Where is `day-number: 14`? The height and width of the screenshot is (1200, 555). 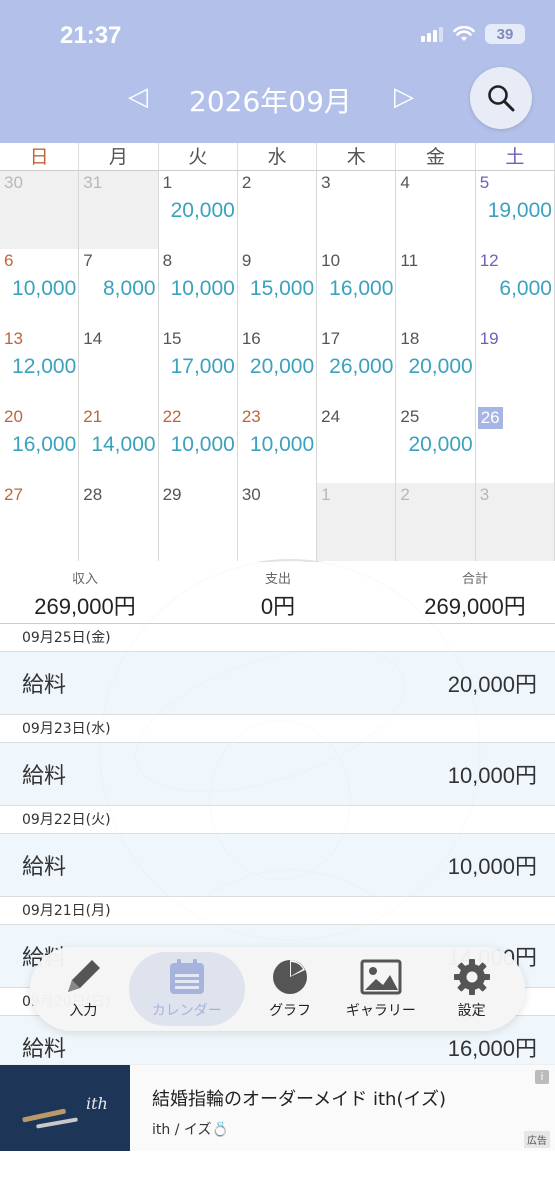 day-number: 14 is located at coordinates (93, 338).